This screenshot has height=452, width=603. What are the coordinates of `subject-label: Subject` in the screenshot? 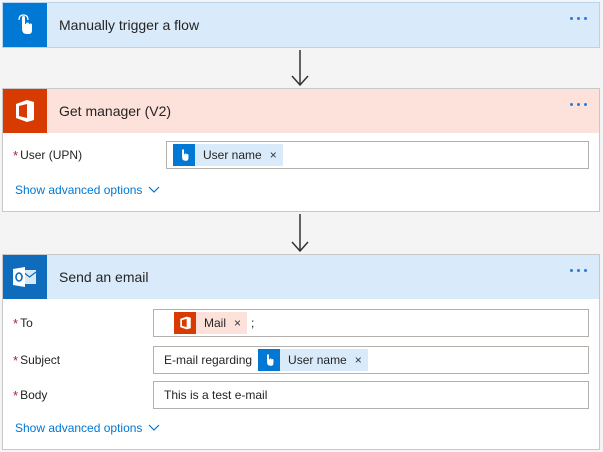 It's located at (40, 360).